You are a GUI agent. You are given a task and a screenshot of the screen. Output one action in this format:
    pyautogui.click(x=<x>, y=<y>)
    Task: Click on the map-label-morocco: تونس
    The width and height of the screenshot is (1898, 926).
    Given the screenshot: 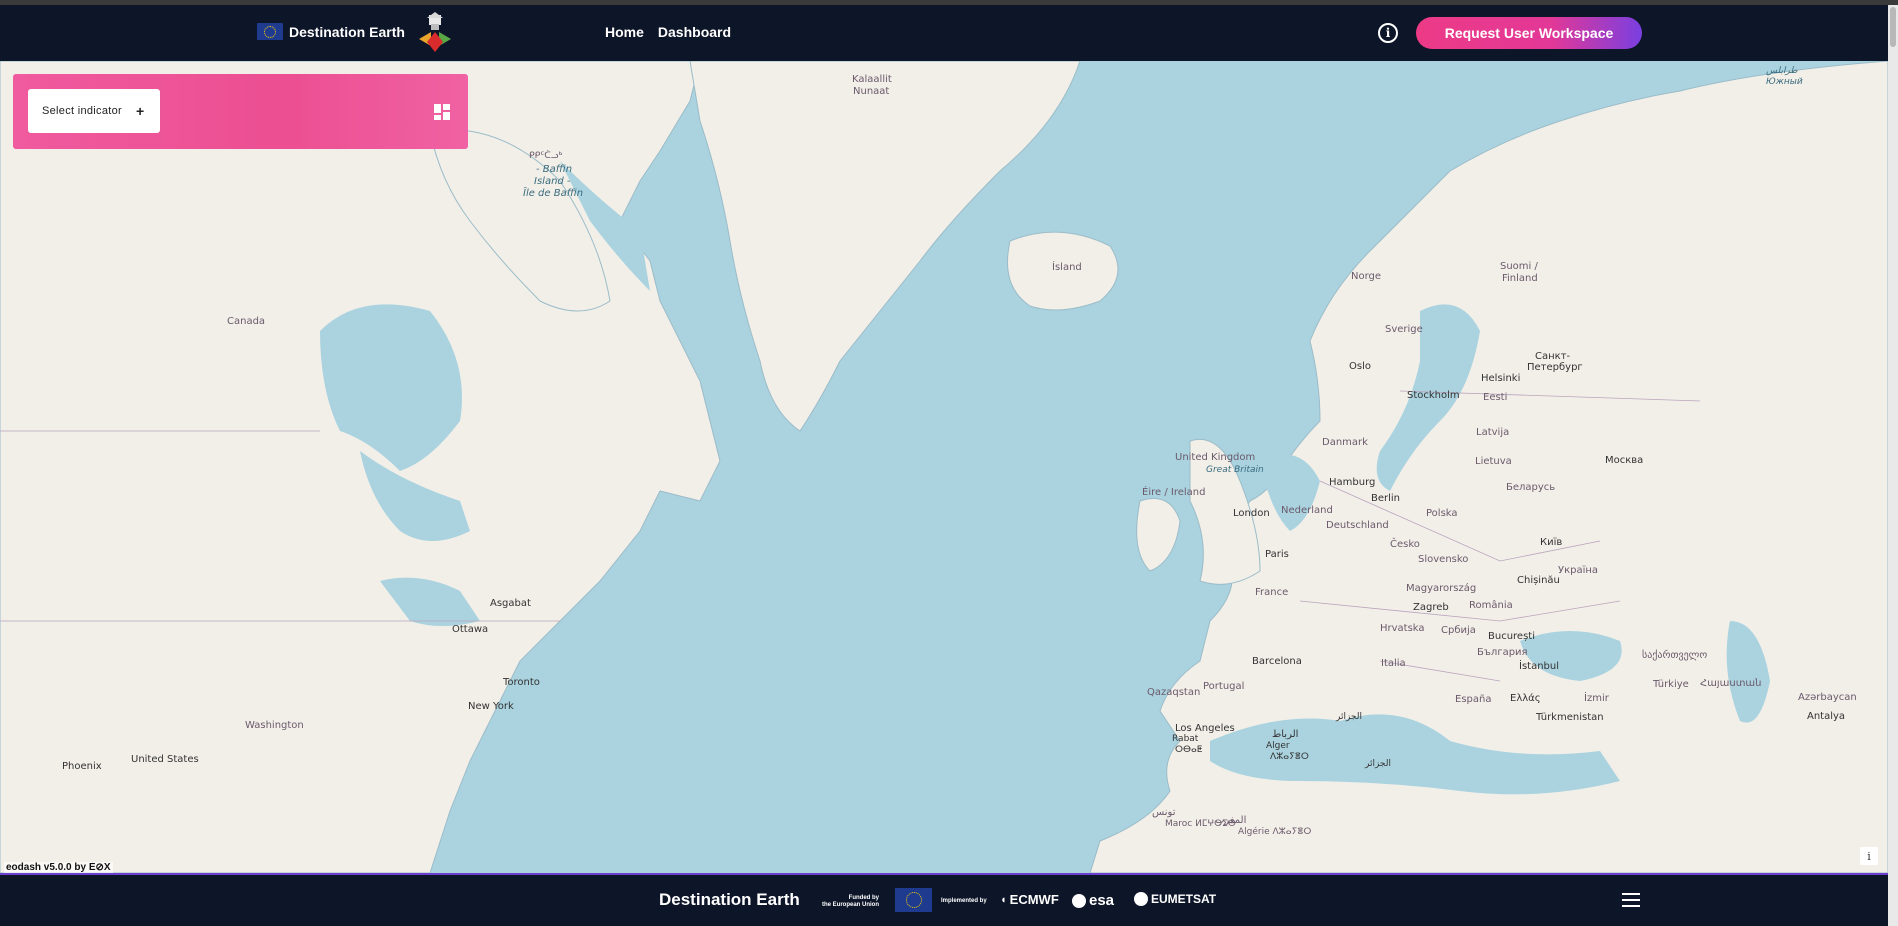 What is the action you would take?
    pyautogui.click(x=1164, y=812)
    